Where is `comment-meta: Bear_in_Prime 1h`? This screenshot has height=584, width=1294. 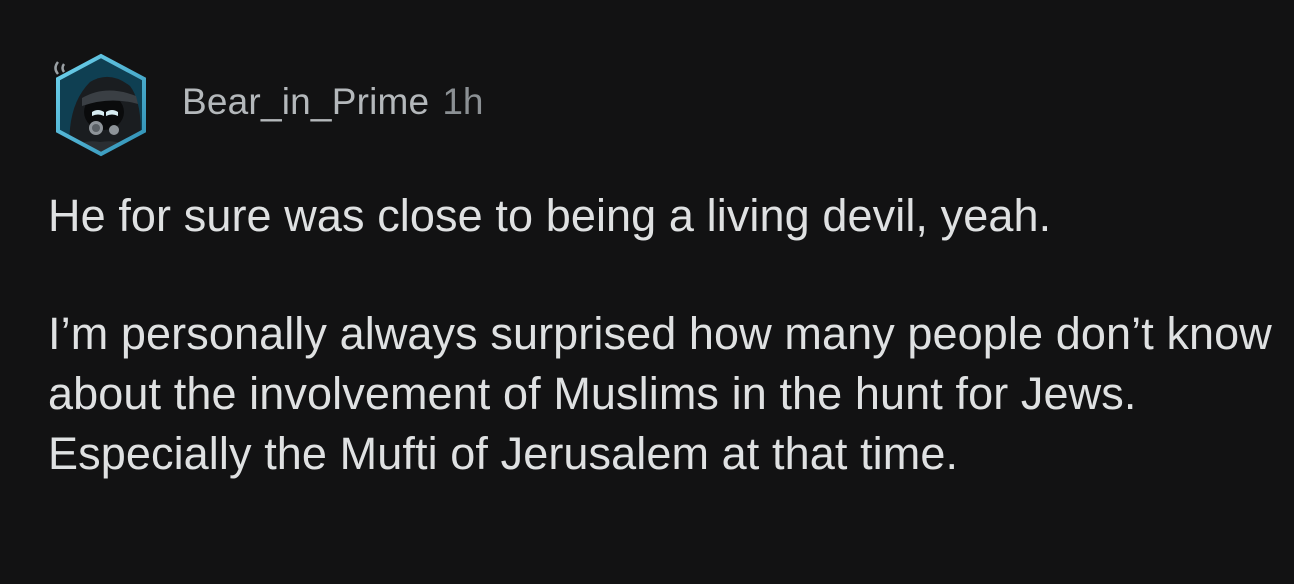
comment-meta: Bear_in_Prime 1h is located at coordinates (332, 102).